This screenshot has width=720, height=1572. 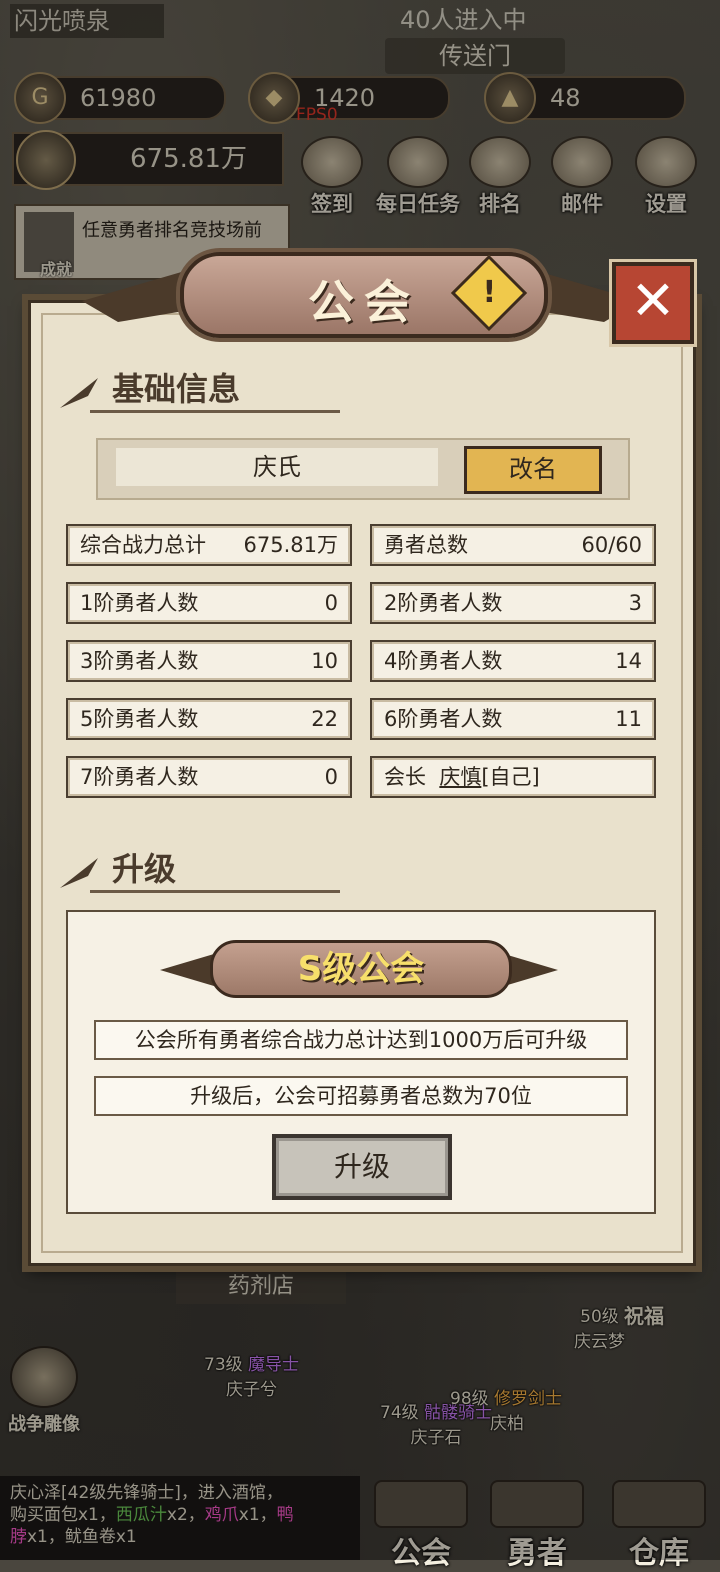 What do you see at coordinates (426, 545) in the screenshot?
I see `stat-label: 勇者总数` at bounding box center [426, 545].